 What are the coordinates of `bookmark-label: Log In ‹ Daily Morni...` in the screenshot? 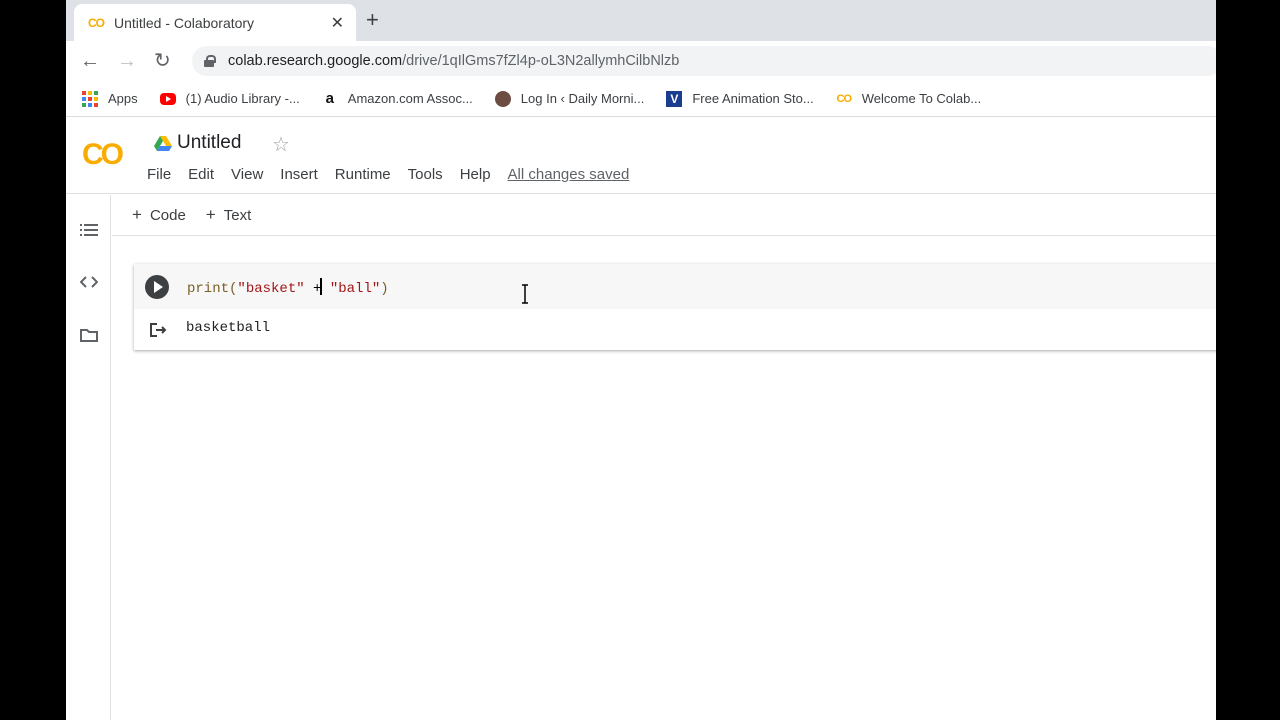 It's located at (582, 98).